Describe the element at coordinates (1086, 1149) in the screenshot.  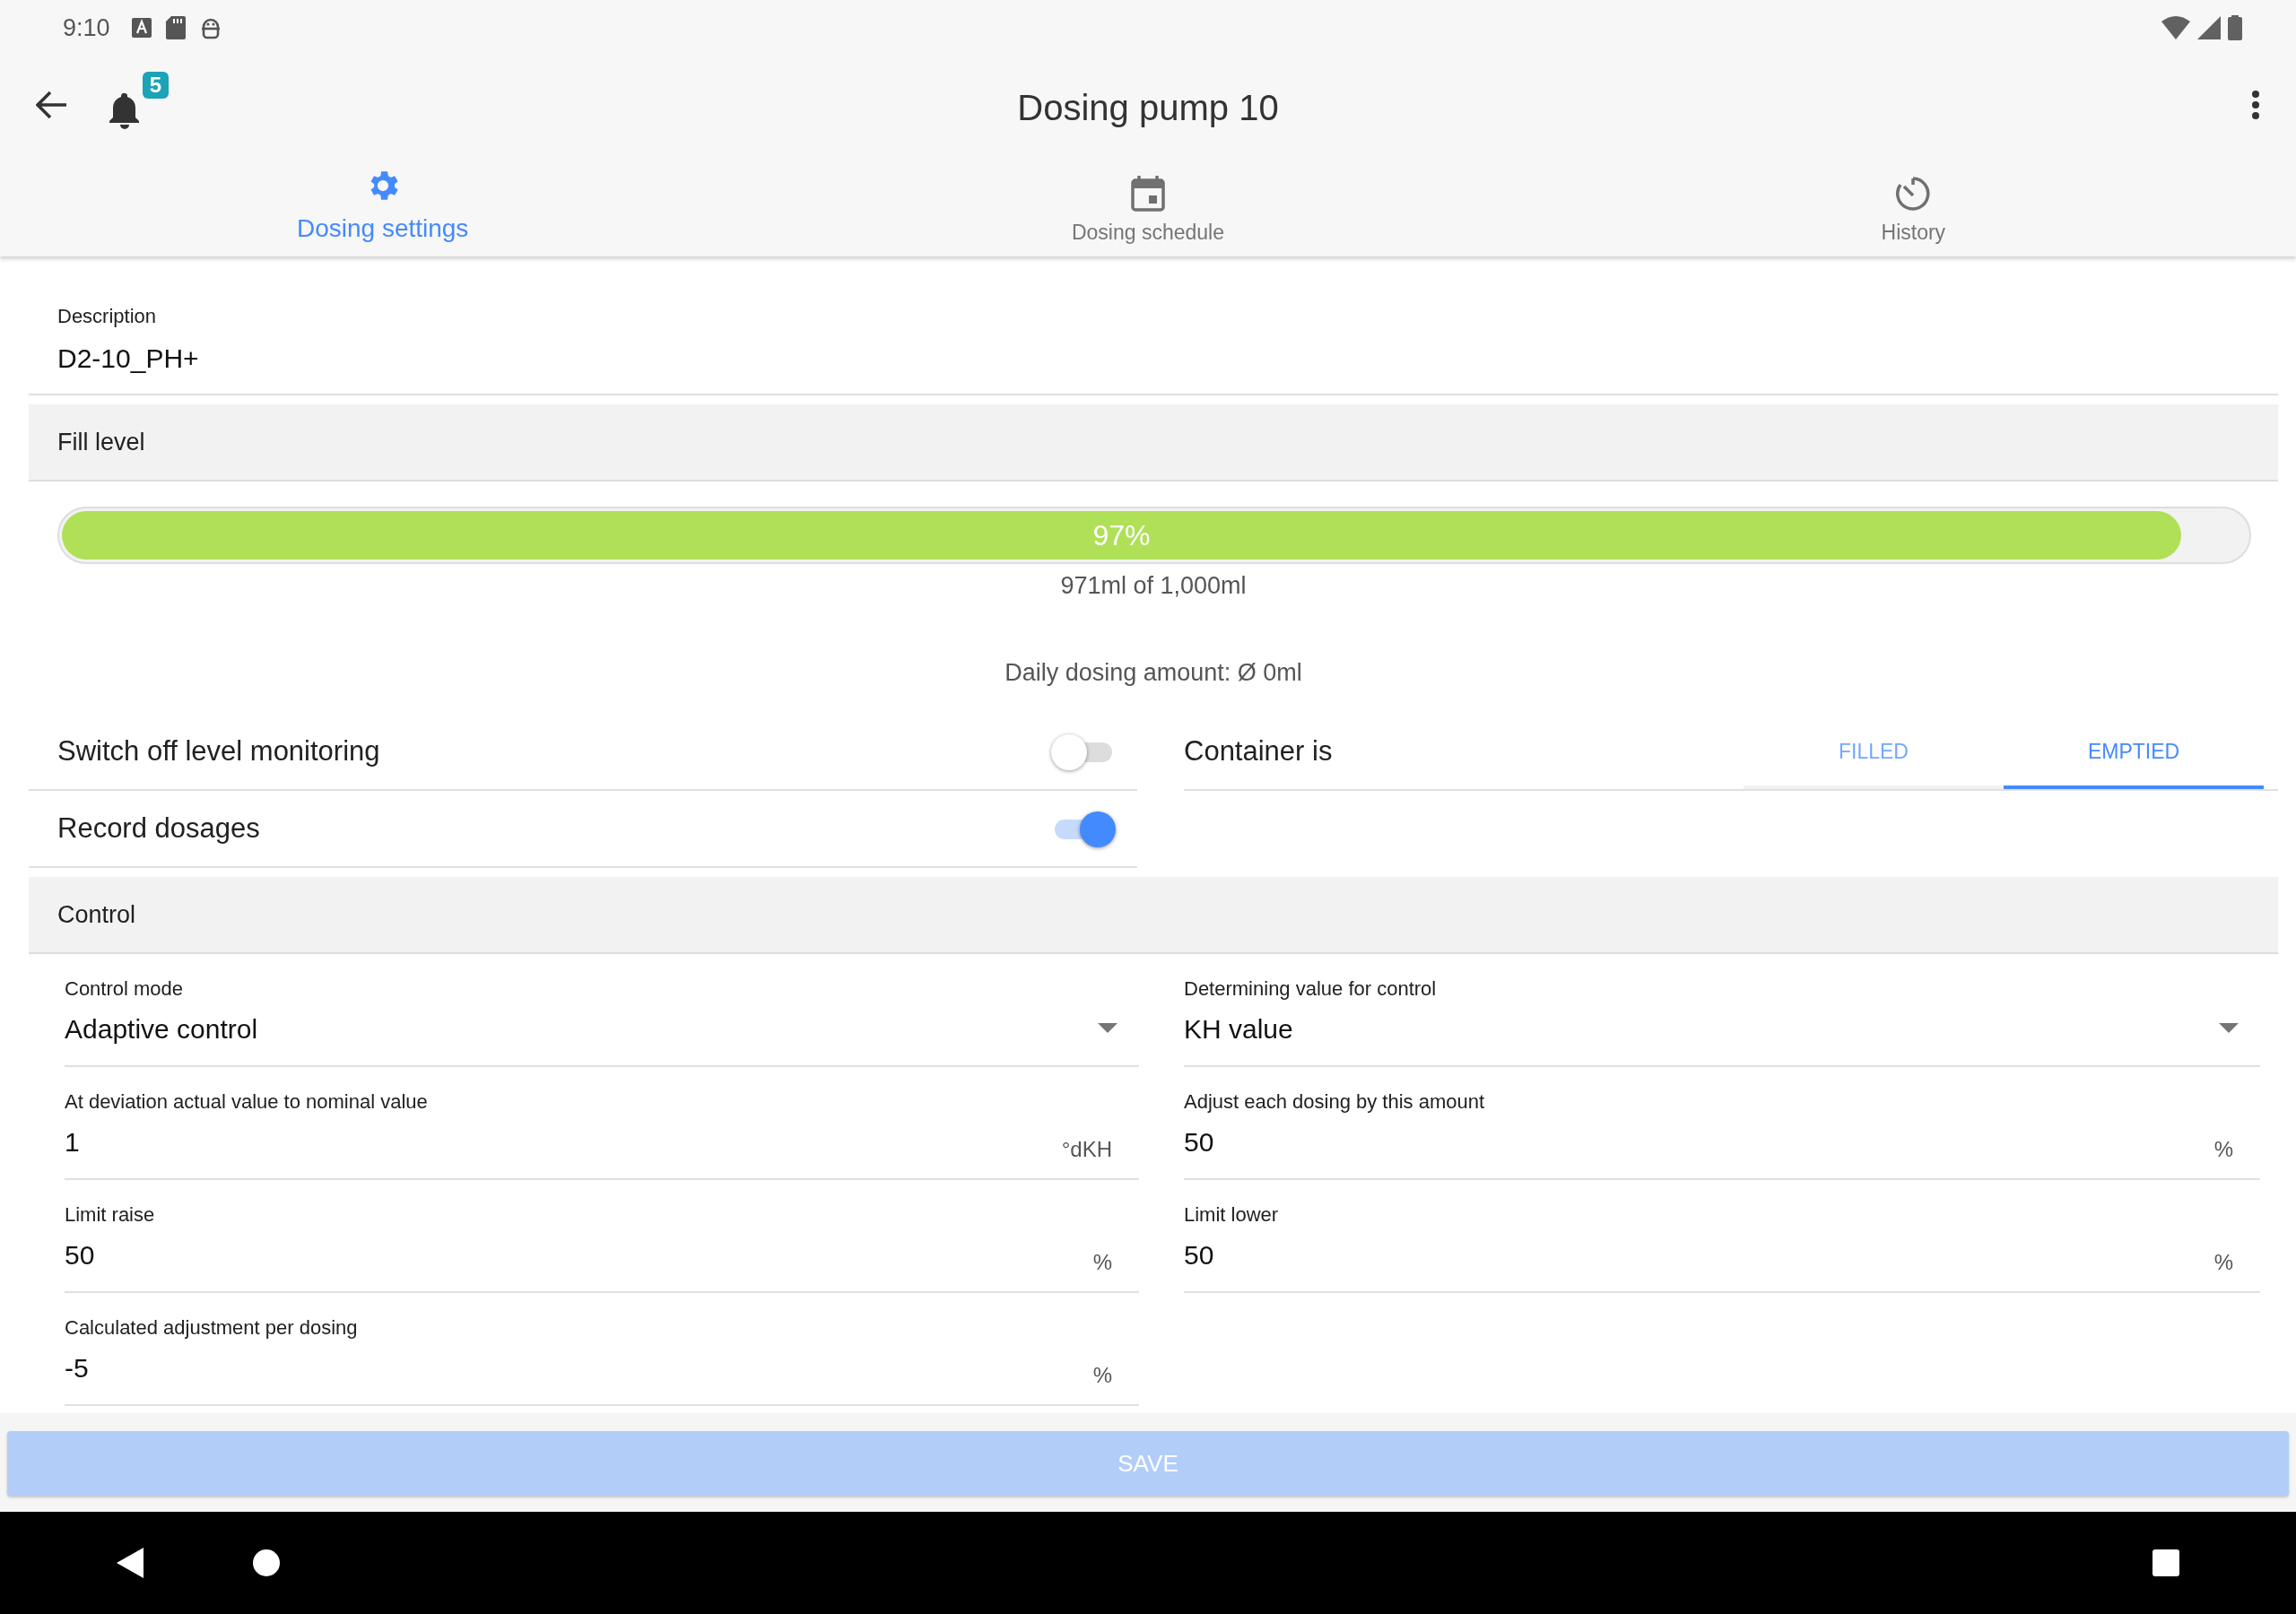
I see `unit-label: °dKH` at that location.